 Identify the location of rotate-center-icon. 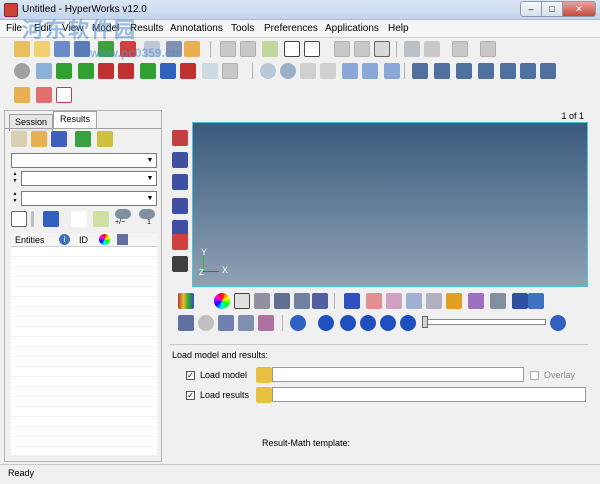
(328, 71).